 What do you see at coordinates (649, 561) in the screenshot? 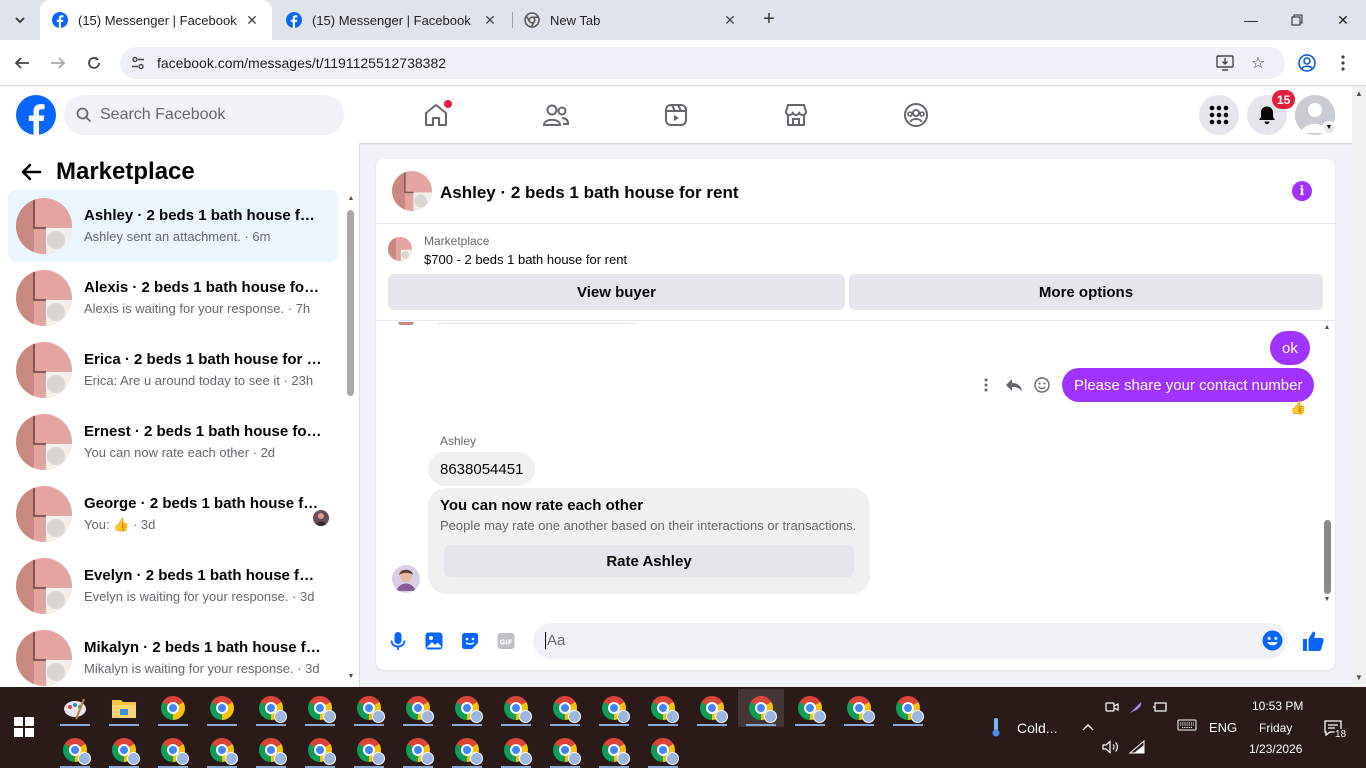
I see `rate-ashley-button: Rate Ashley` at bounding box center [649, 561].